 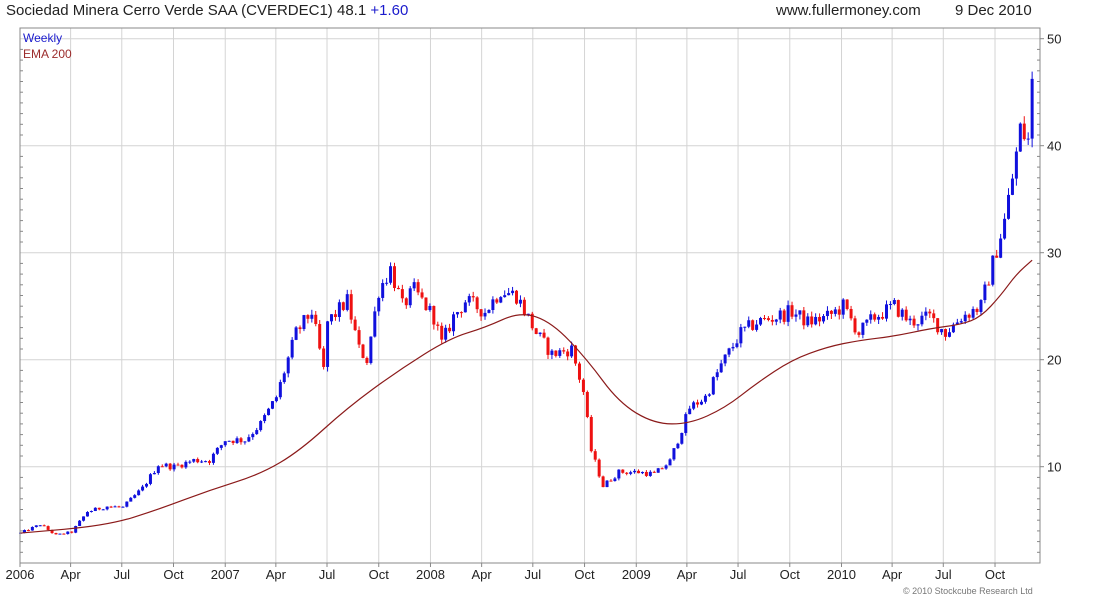 I want to click on x-tick-label: Jul, so click(x=943, y=574).